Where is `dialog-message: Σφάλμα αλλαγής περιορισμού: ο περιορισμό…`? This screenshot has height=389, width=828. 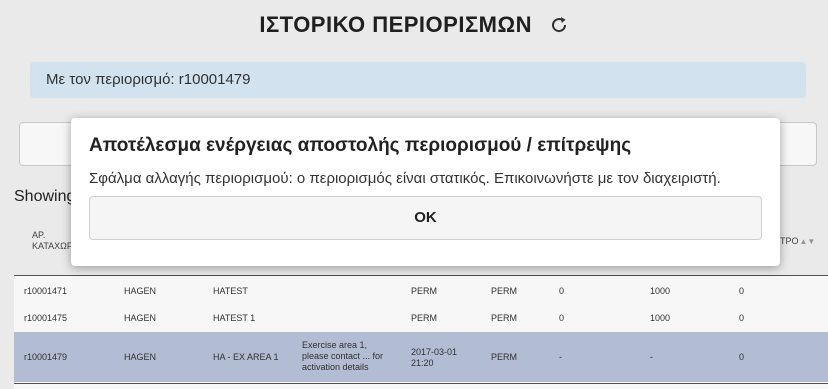
dialog-message: Σφάλμα αλλαγής περιορισμού: ο περιορισμό… is located at coordinates (405, 178).